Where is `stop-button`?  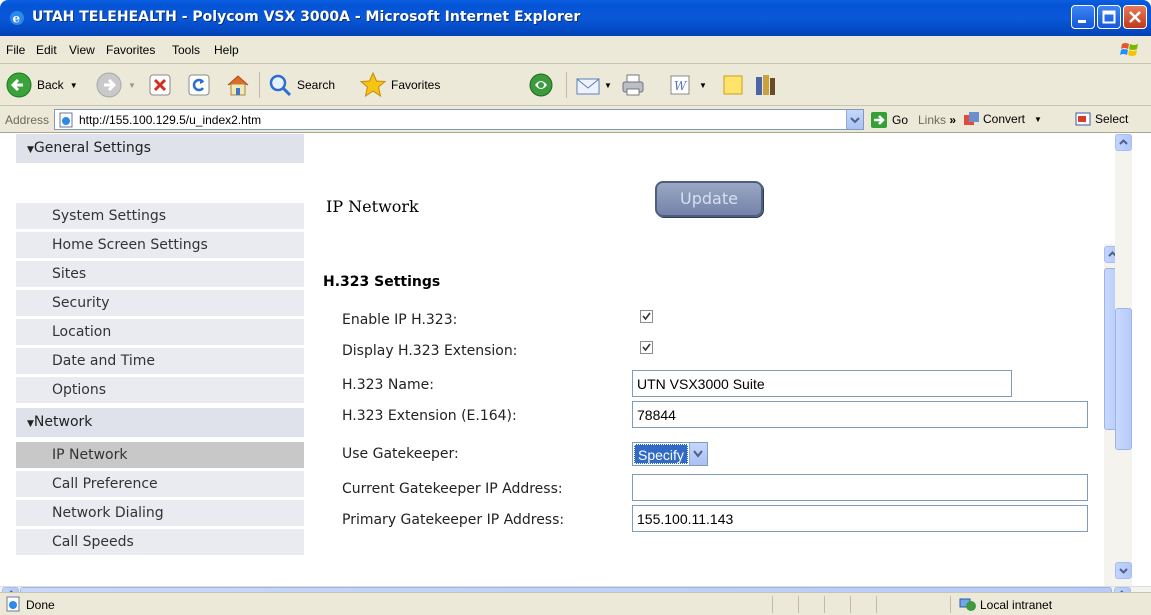 stop-button is located at coordinates (160, 85).